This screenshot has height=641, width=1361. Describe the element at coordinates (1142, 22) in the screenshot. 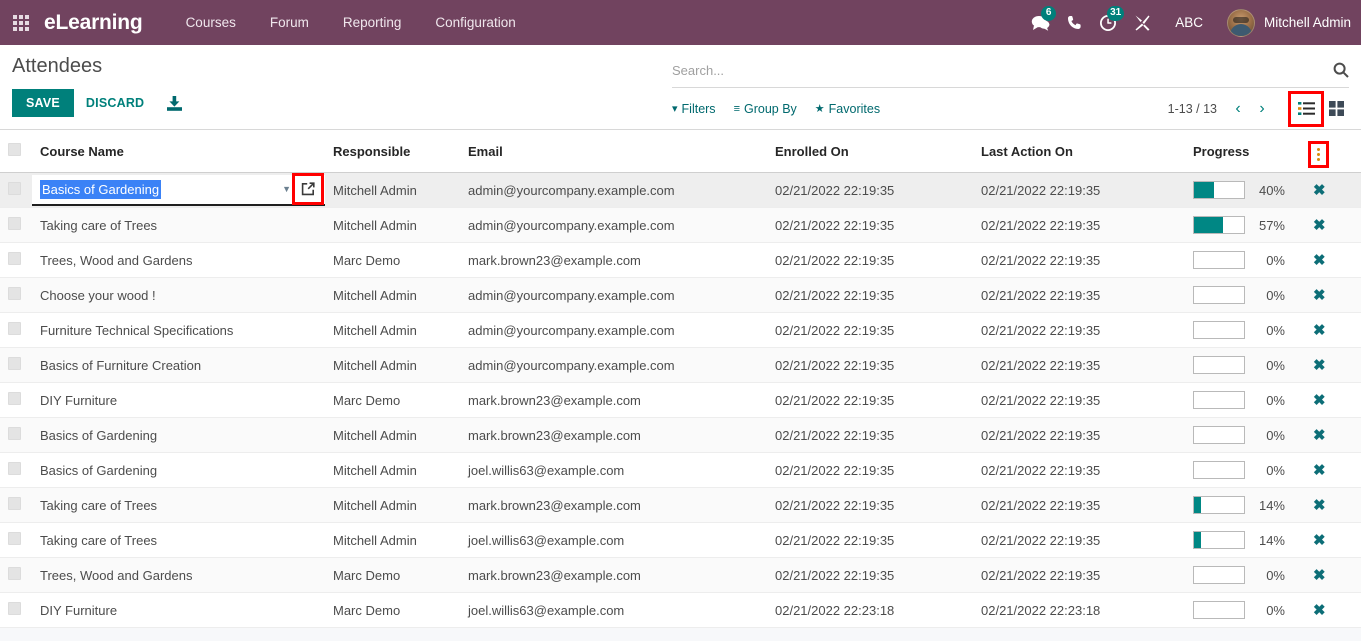

I see `wrench-screwdriver-icon` at that location.